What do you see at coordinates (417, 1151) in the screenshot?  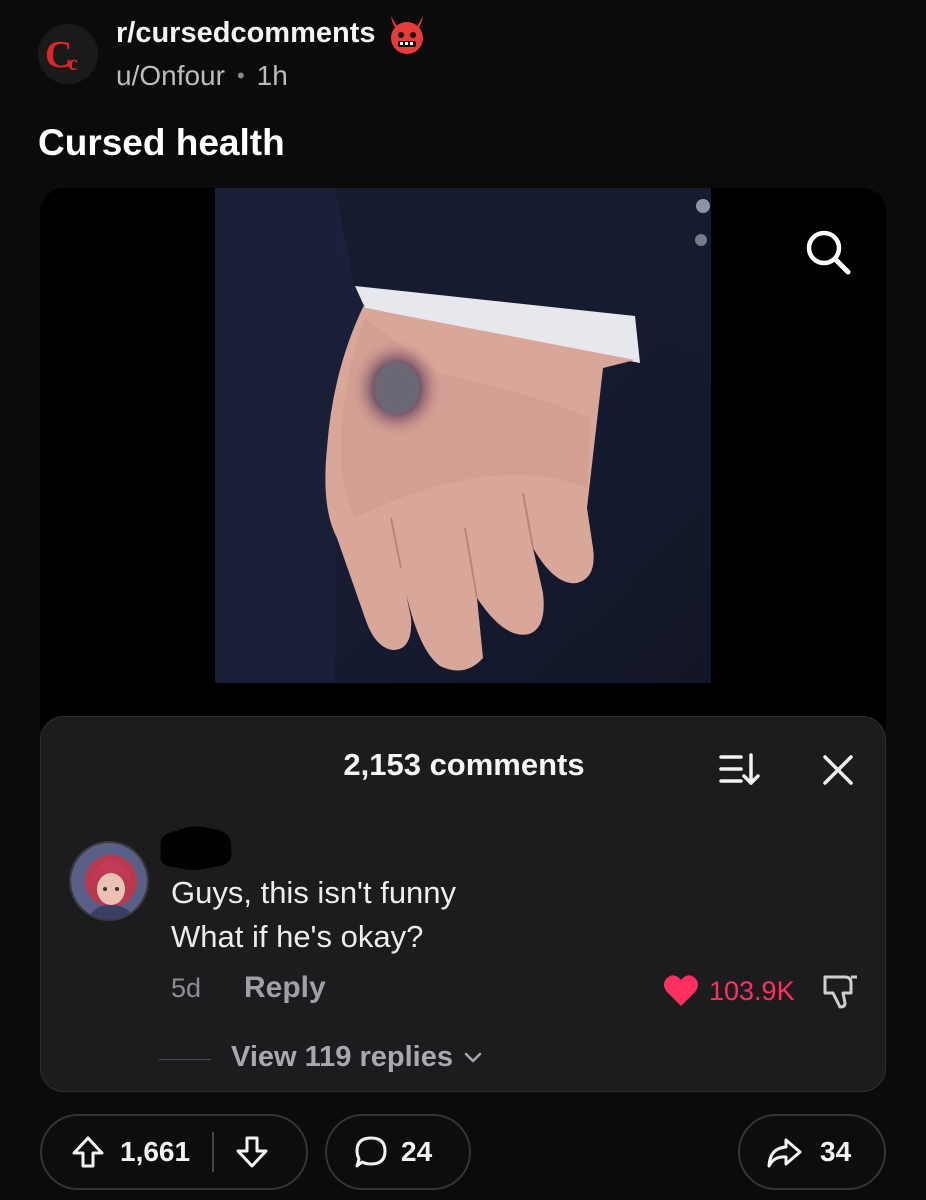 I see `comment-count: 24` at bounding box center [417, 1151].